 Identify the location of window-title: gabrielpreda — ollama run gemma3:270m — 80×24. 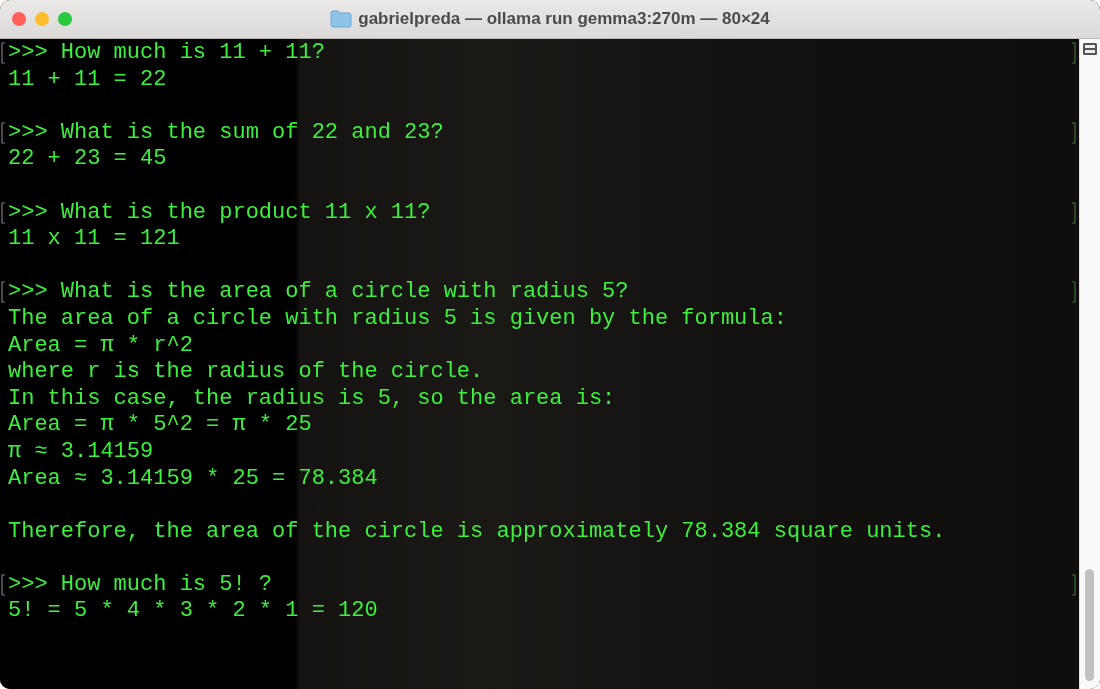
(564, 19).